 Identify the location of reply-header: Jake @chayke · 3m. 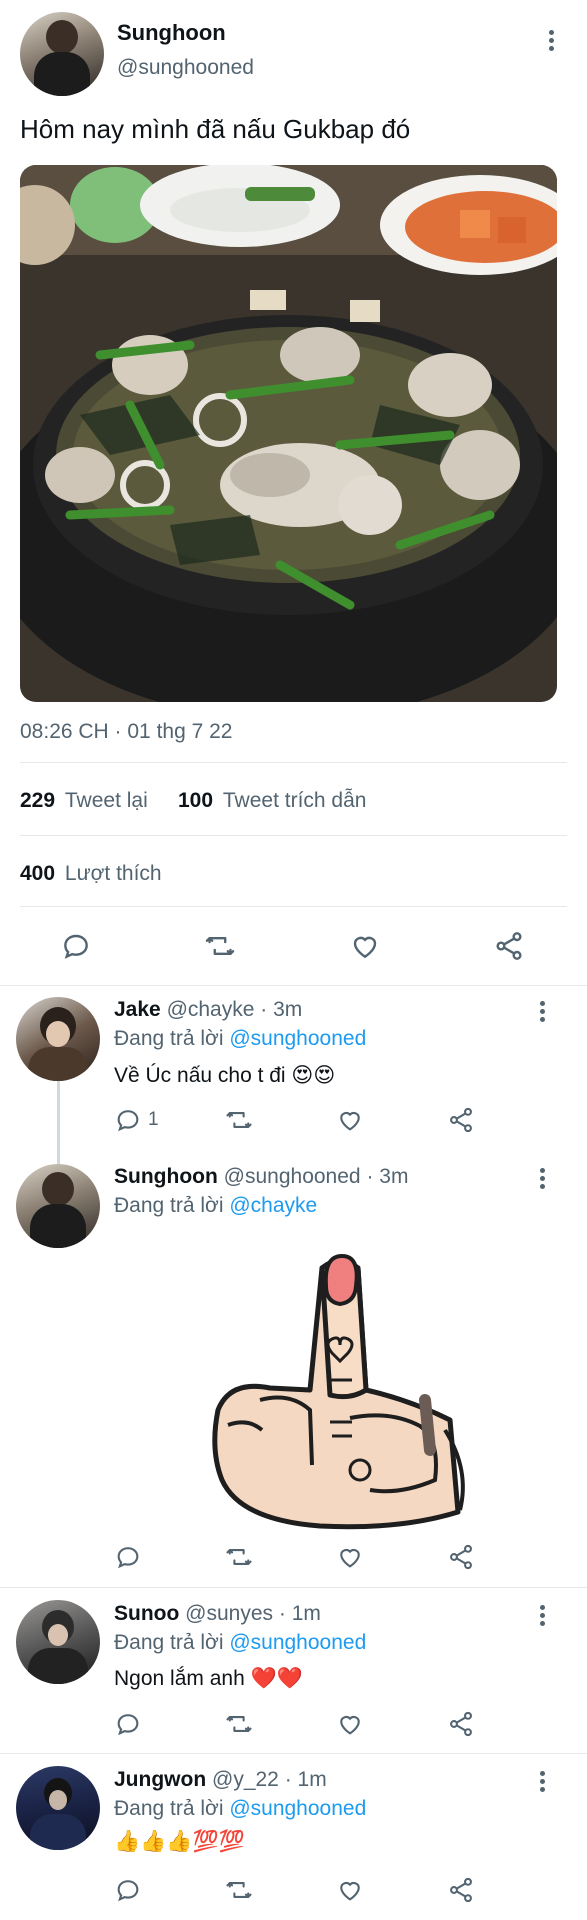
(208, 1010).